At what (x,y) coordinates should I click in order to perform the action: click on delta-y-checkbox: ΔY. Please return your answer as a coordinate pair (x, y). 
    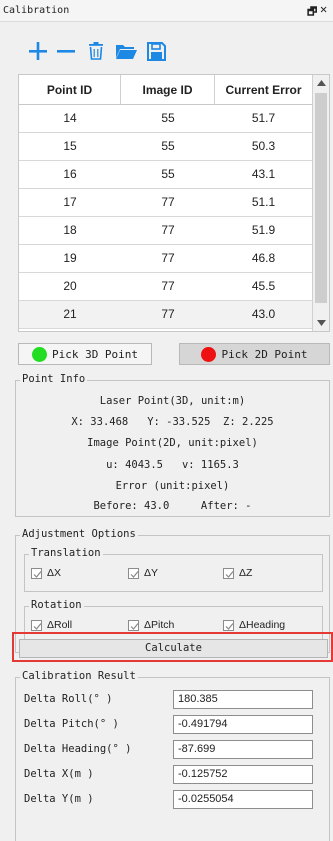
    Looking at the image, I should click on (143, 573).